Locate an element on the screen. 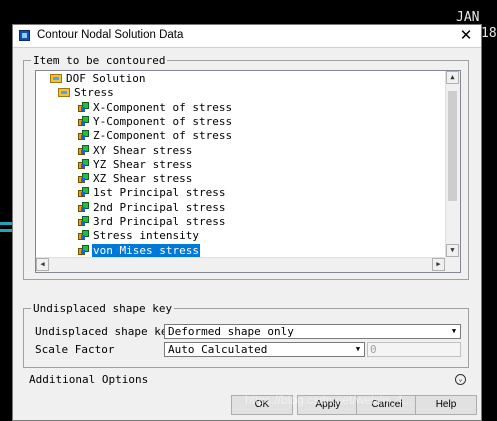  tree-item: 1st Principal stress is located at coordinates (152, 193).